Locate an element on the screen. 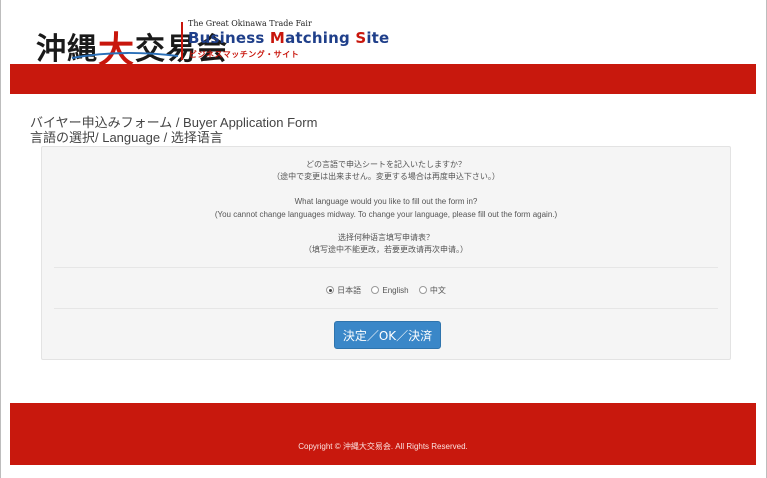 The width and height of the screenshot is (767, 478). zh-note: （填写途中不能更改，若要更改请再次申请。） is located at coordinates (386, 249).